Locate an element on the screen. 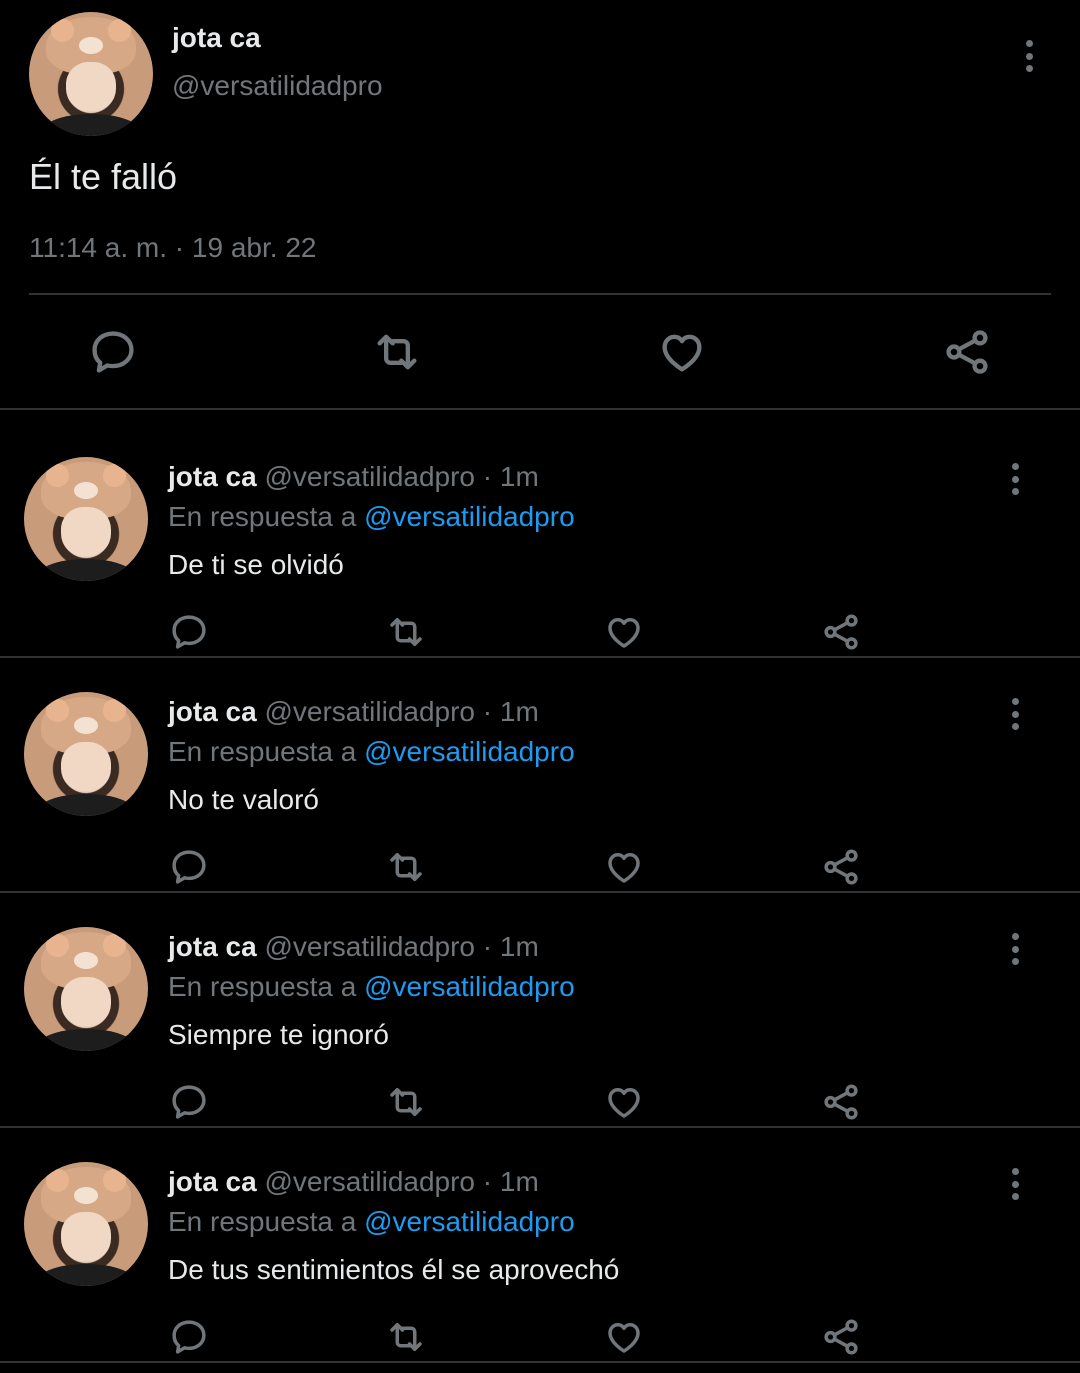 This screenshot has height=1373, width=1080. tweet-text: Él te falló is located at coordinates (103, 176).